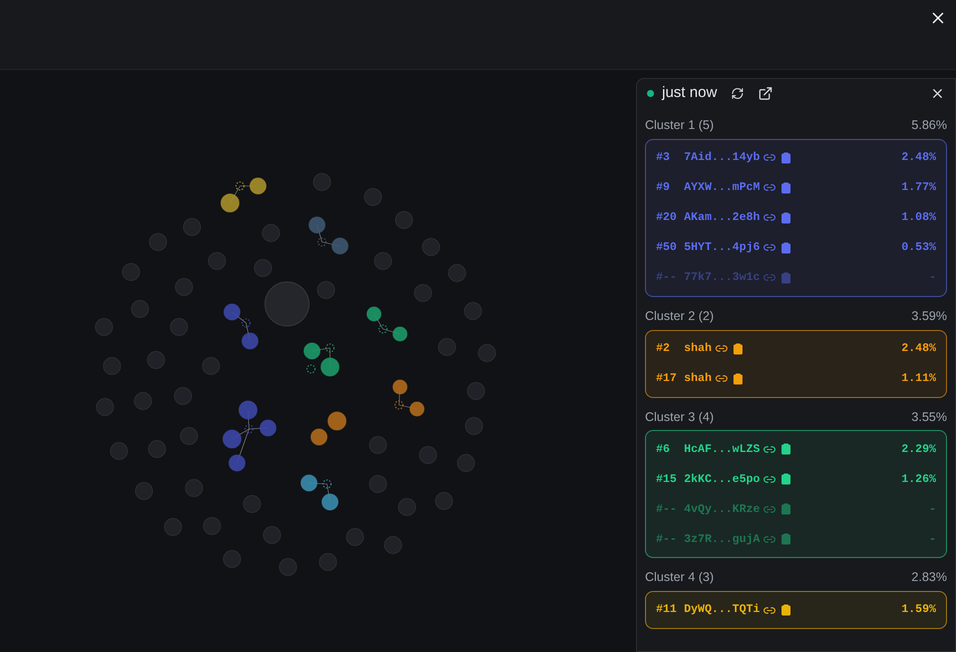  What do you see at coordinates (929, 577) in the screenshot?
I see `cluster-share: 2.83%` at bounding box center [929, 577].